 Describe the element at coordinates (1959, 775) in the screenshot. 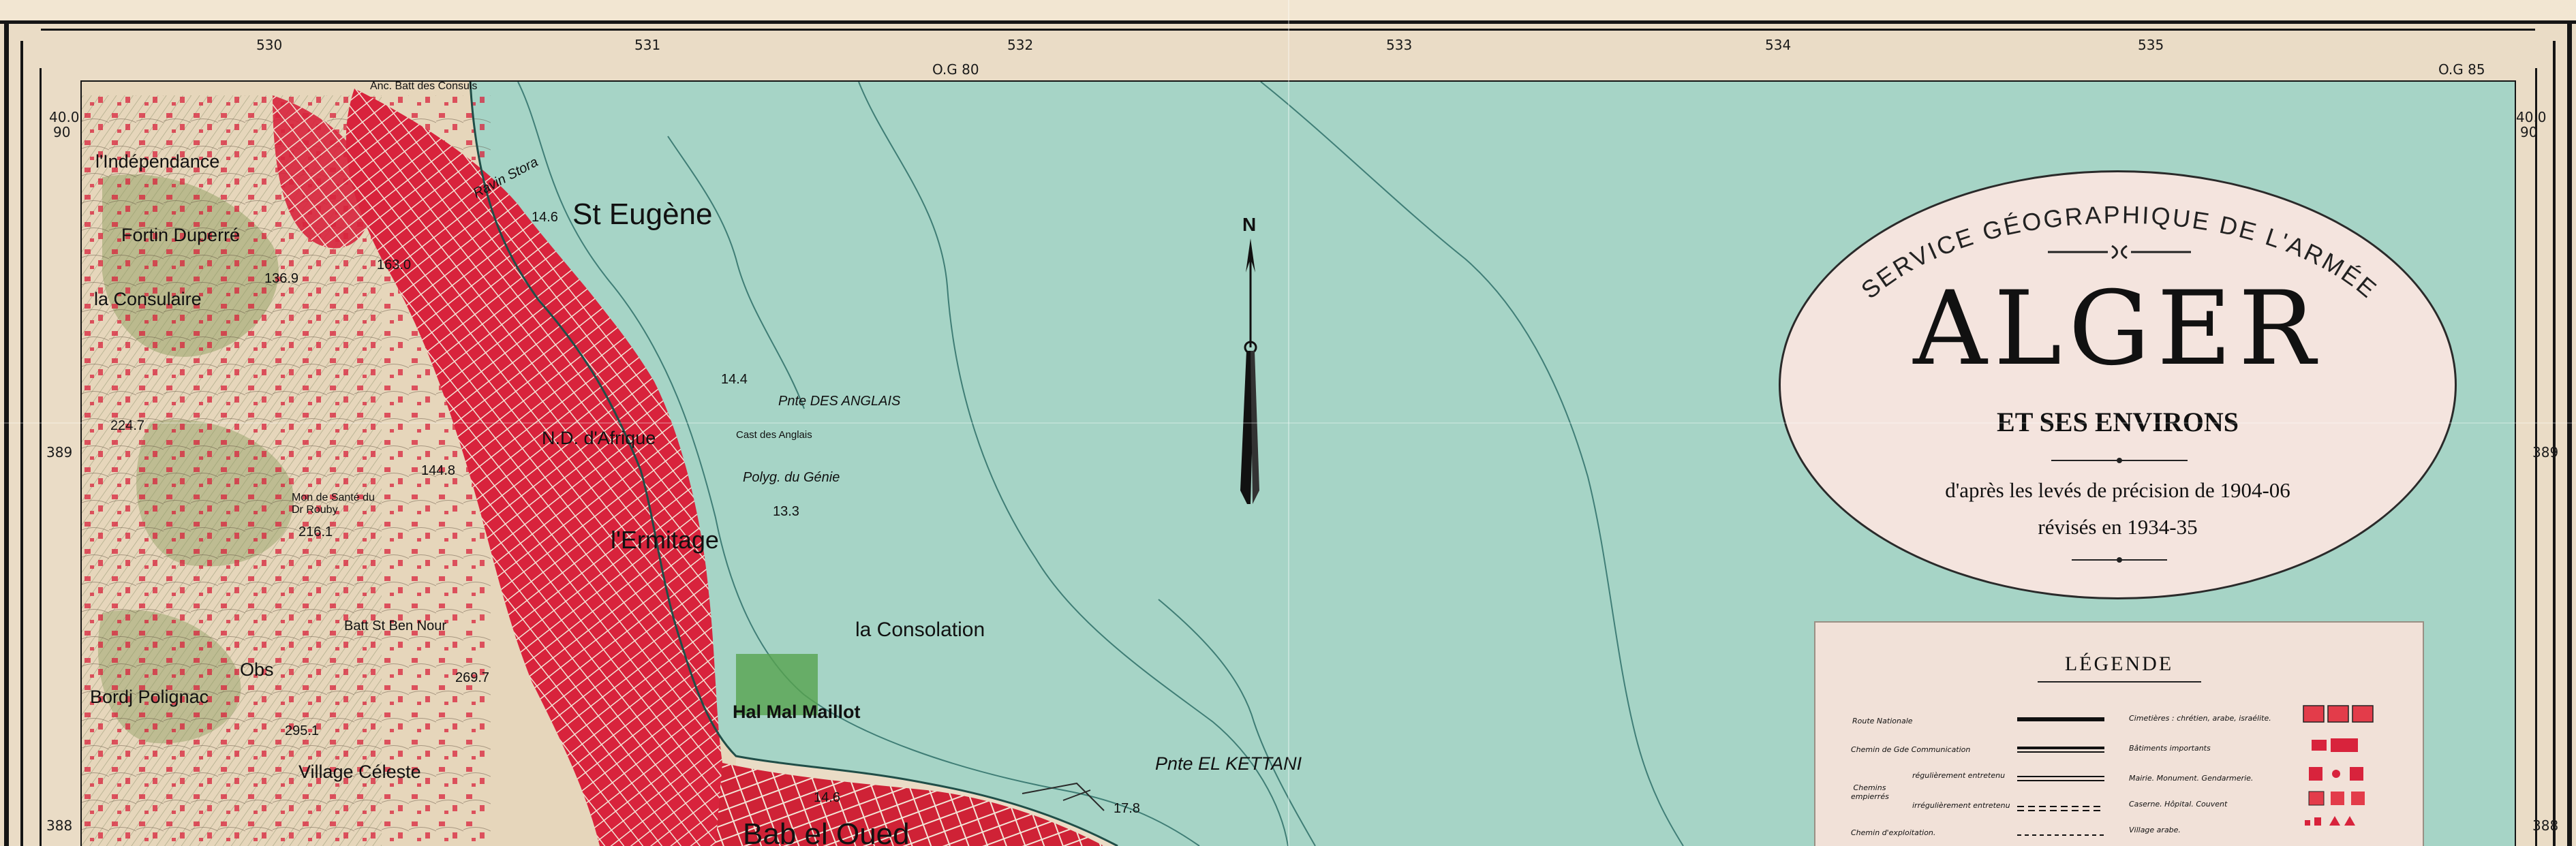

I see `legend-item-reg-entretenu: régulièrement entretenu` at that location.